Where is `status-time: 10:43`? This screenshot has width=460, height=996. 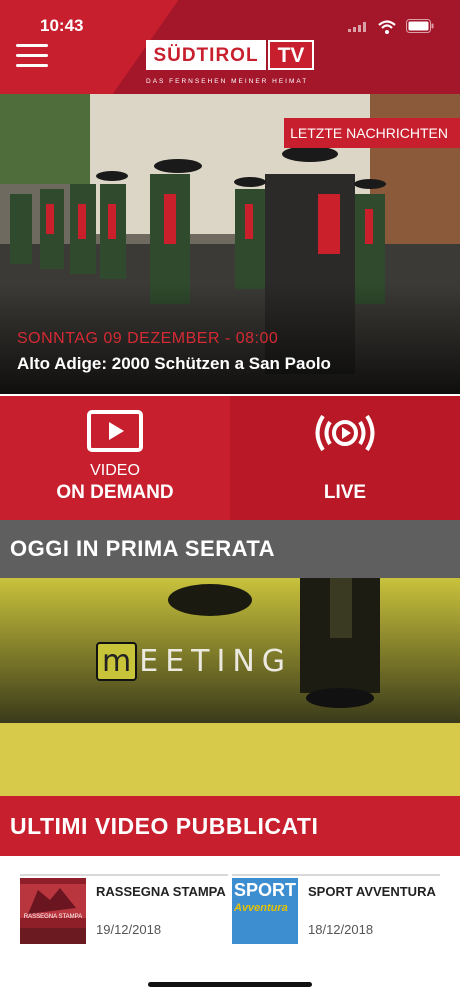
status-time: 10:43 is located at coordinates (62, 25).